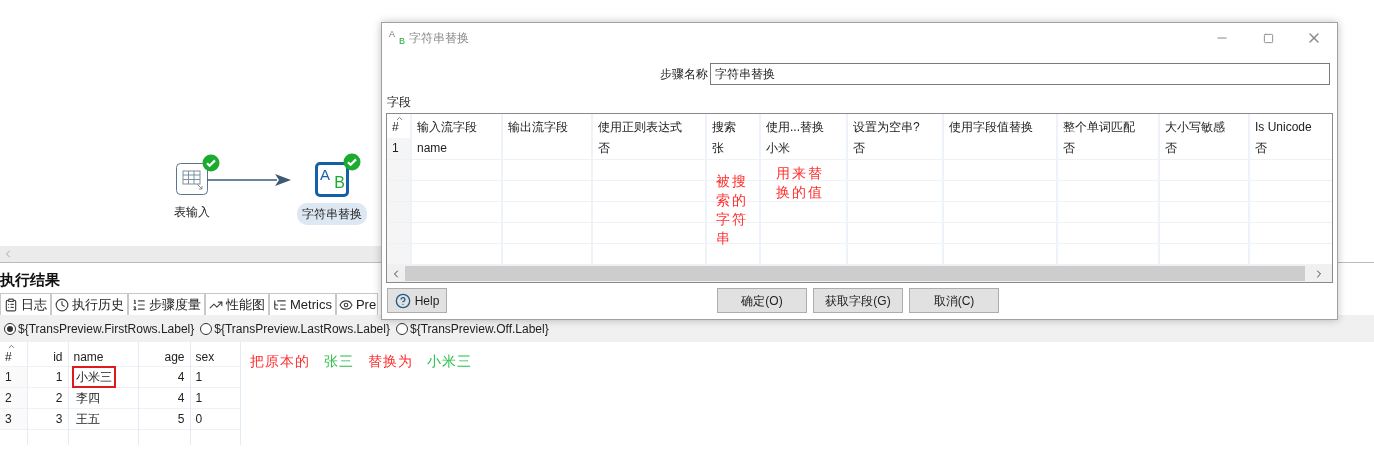 Image resolution: width=1374 pixels, height=456 pixels. Describe the element at coordinates (47, 354) in the screenshot. I see `column-header: id` at that location.